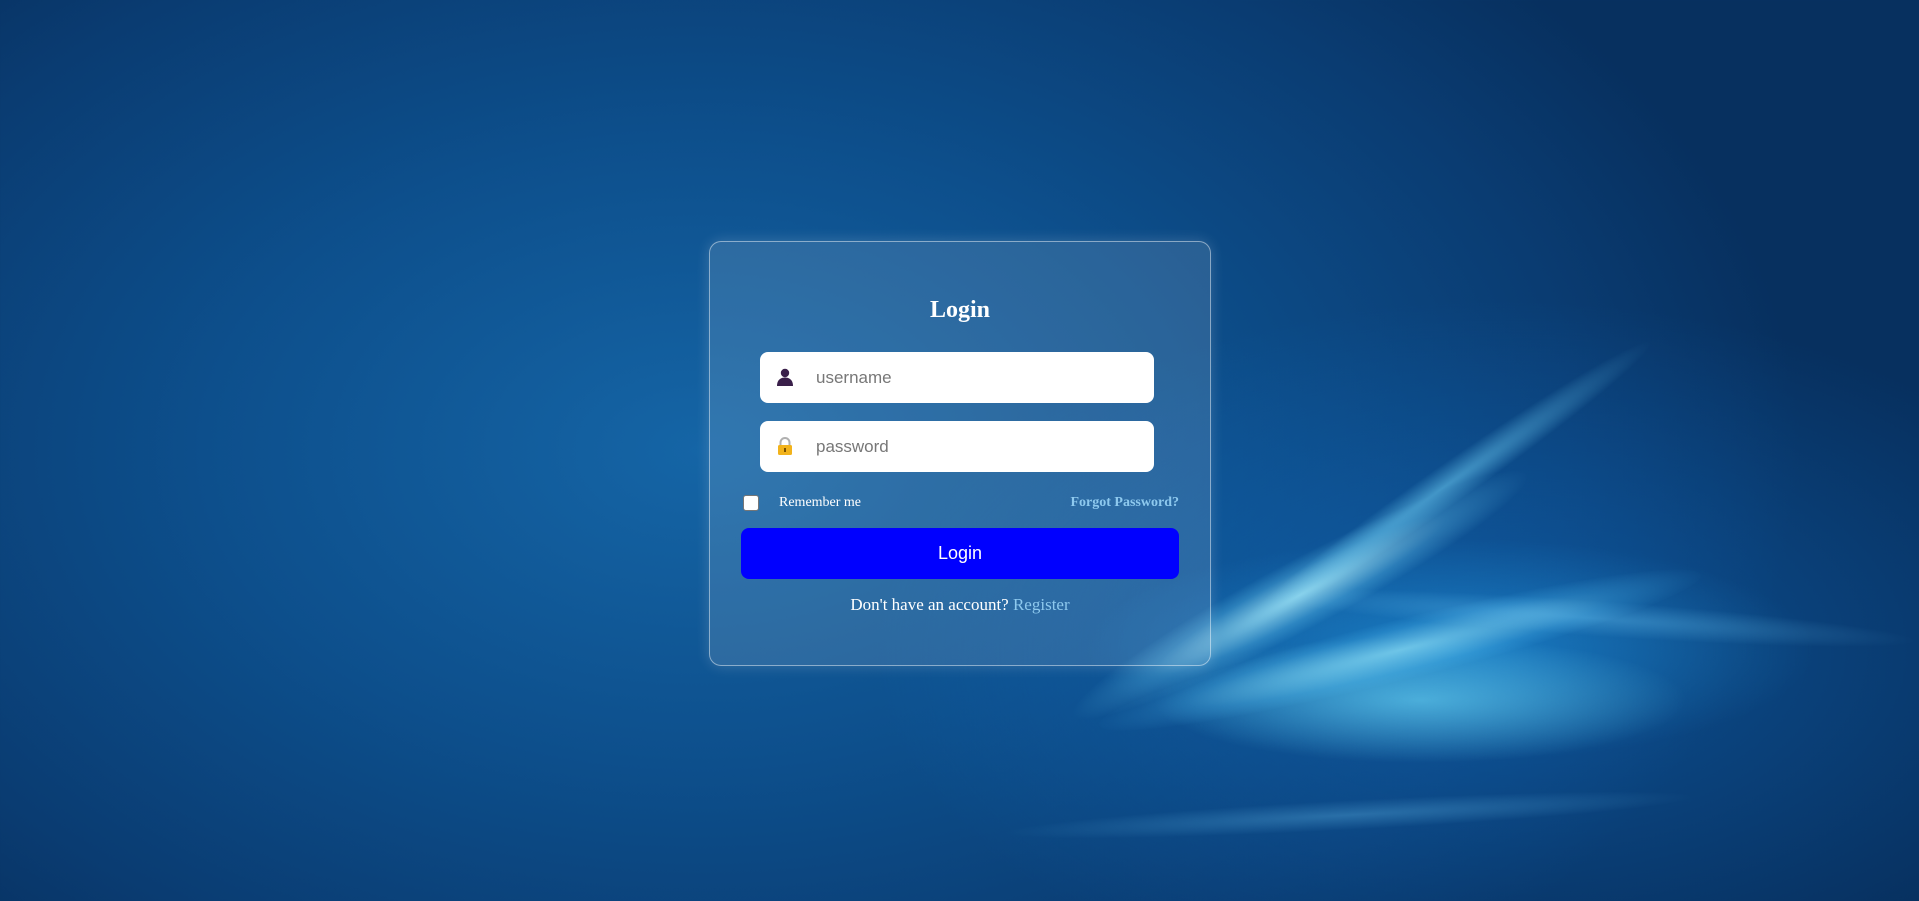  Describe the element at coordinates (976, 377) in the screenshot. I see `username-input` at that location.